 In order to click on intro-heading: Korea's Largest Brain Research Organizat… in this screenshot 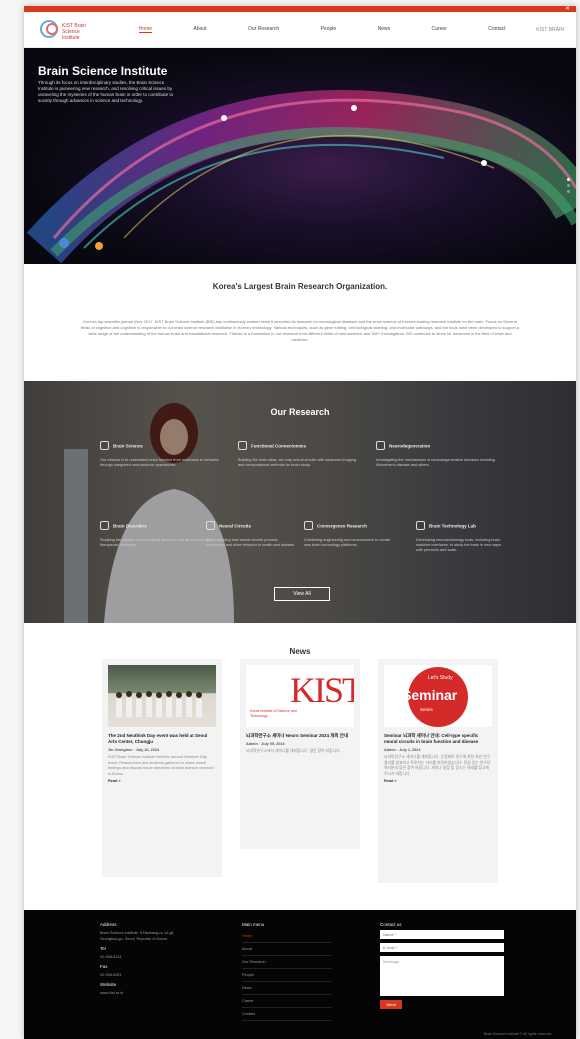, I will do `click(300, 286)`.